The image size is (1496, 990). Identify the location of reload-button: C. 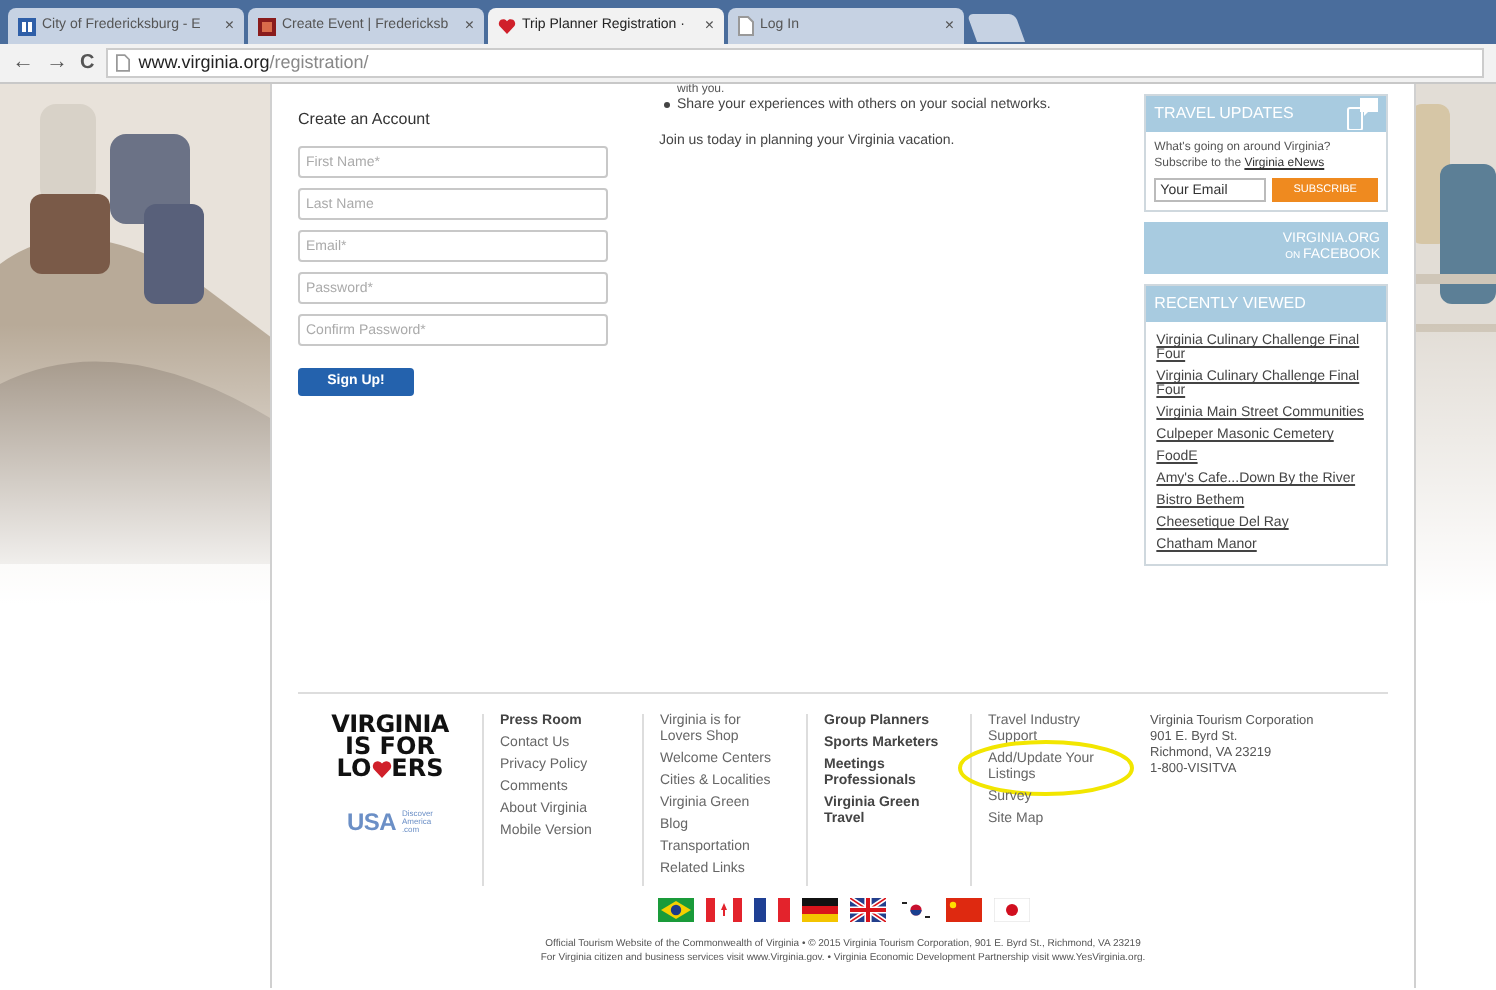
(87, 63).